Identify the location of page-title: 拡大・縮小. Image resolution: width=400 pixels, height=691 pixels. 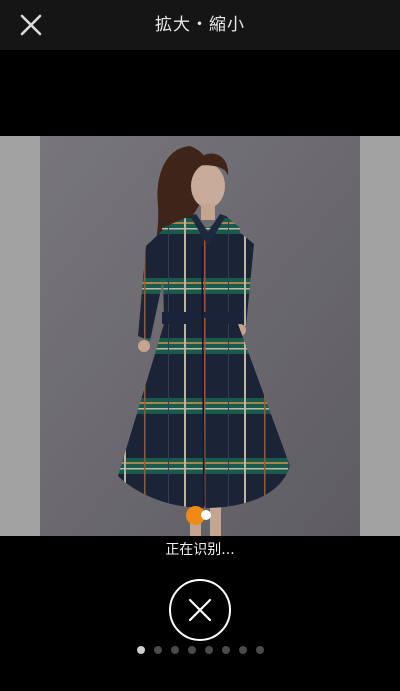
(200, 25).